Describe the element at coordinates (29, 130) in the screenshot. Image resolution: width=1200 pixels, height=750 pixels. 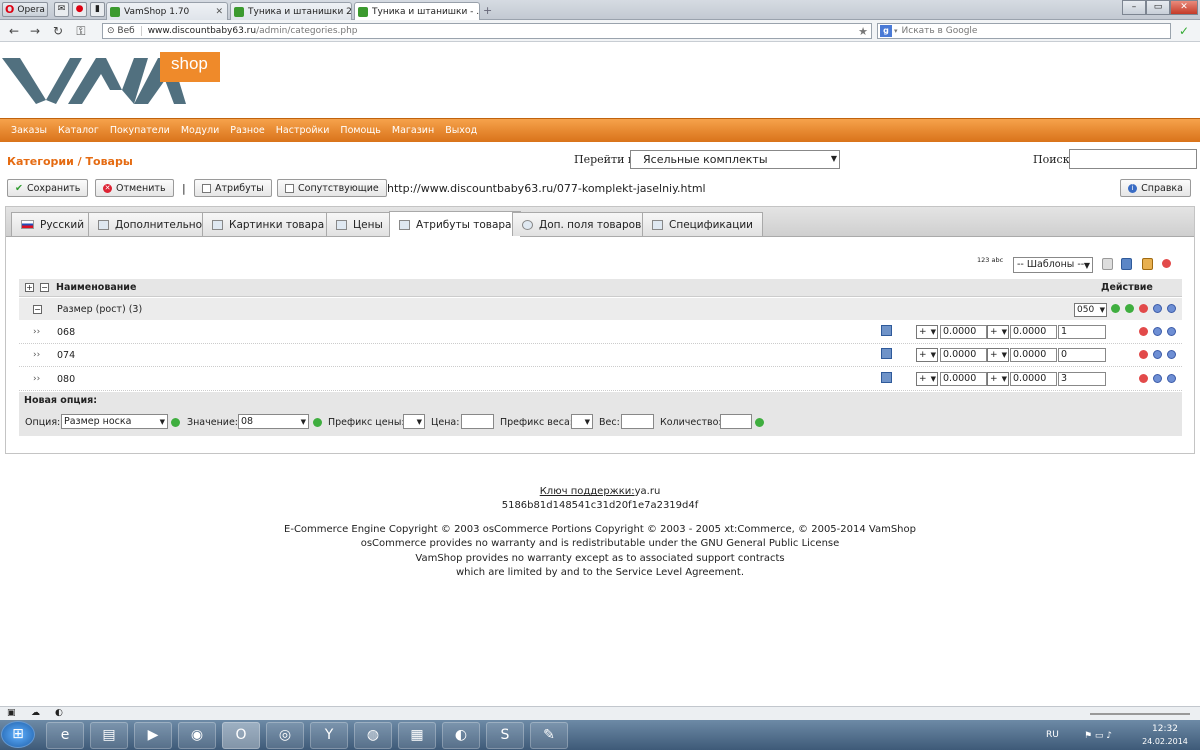
I see `menu-orders: Заказы` at that location.